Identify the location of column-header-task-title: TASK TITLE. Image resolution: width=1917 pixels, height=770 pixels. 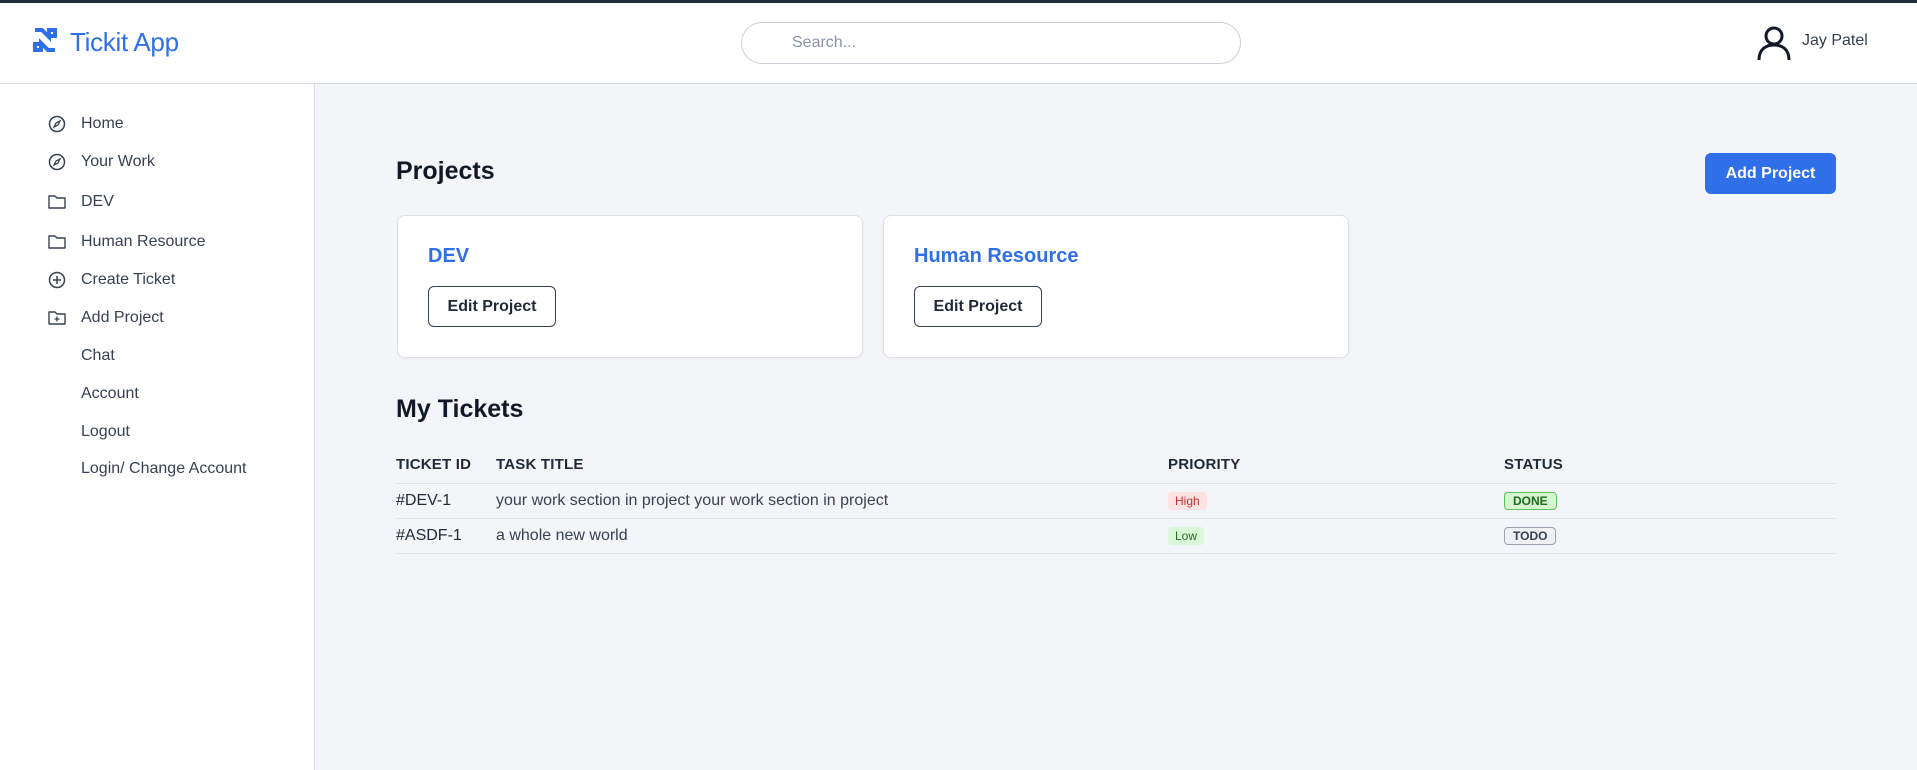
(832, 465).